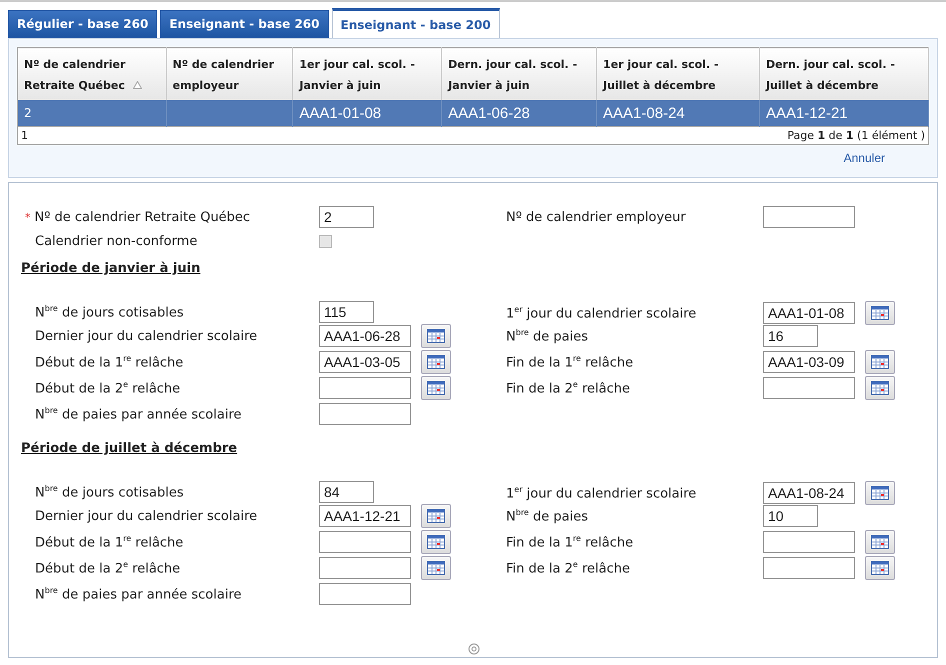  Describe the element at coordinates (137, 85) in the screenshot. I see `sort-icon` at that location.